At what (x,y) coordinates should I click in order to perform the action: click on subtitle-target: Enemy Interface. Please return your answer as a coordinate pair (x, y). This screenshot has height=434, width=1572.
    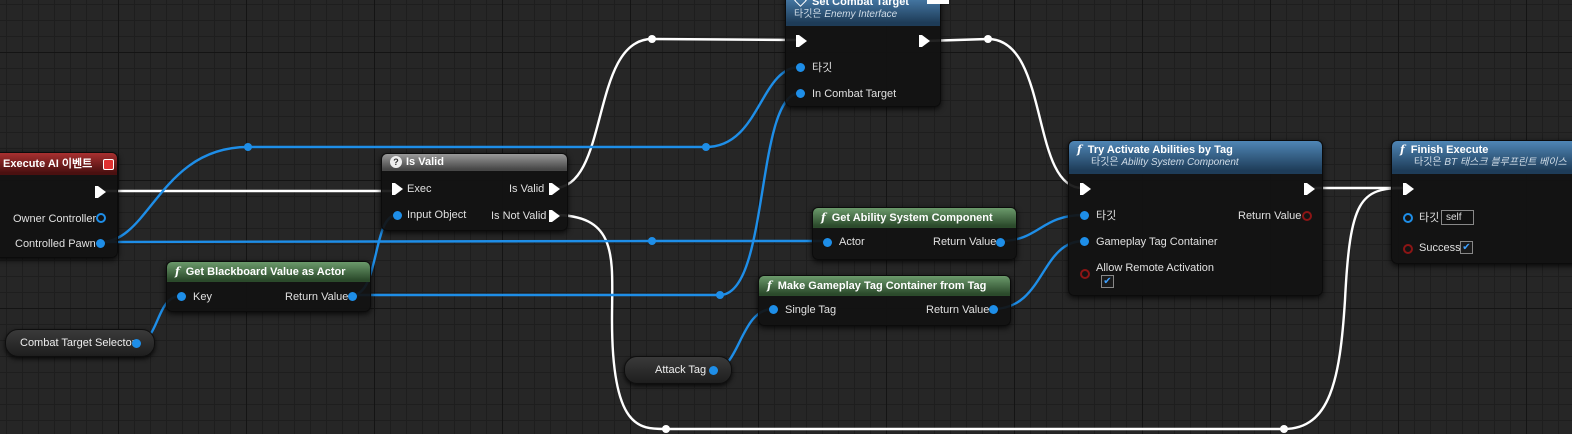
    Looking at the image, I should click on (861, 14).